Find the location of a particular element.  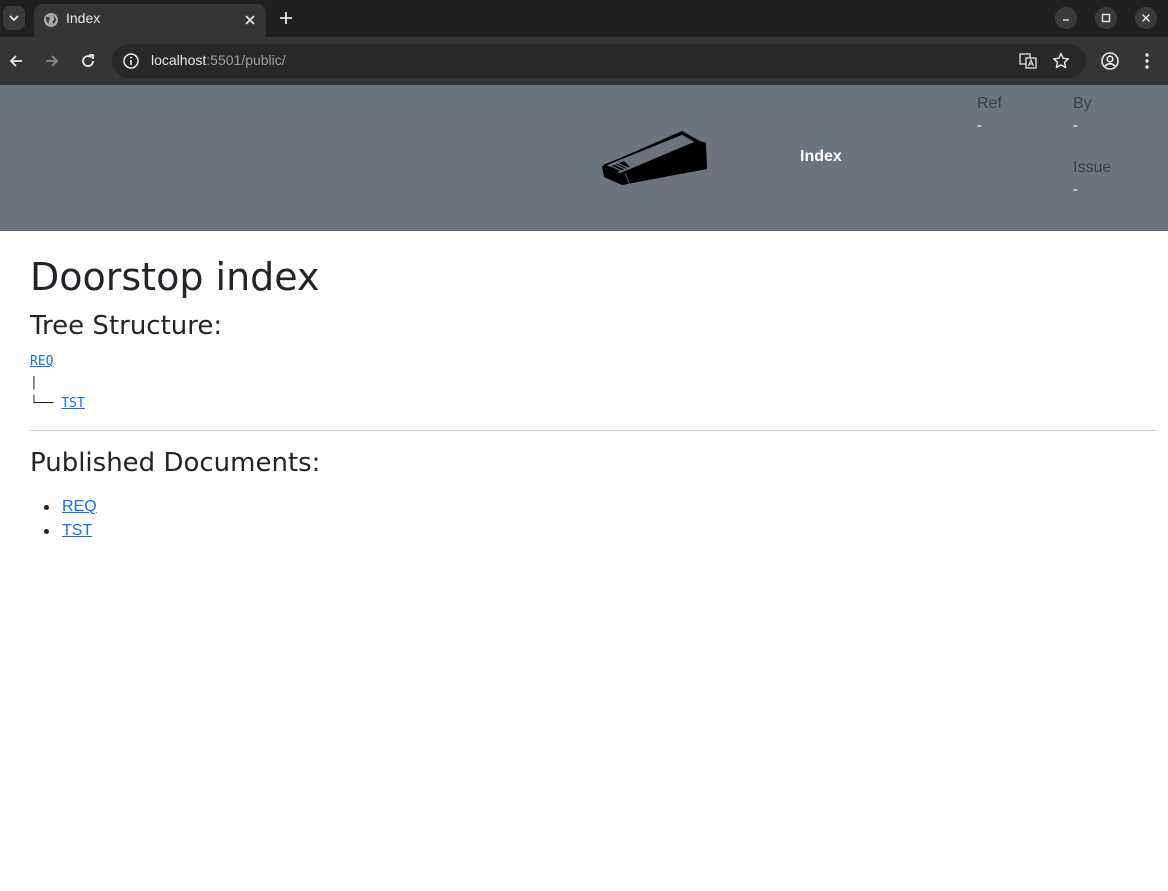

maximize-button is located at coordinates (1106, 18).